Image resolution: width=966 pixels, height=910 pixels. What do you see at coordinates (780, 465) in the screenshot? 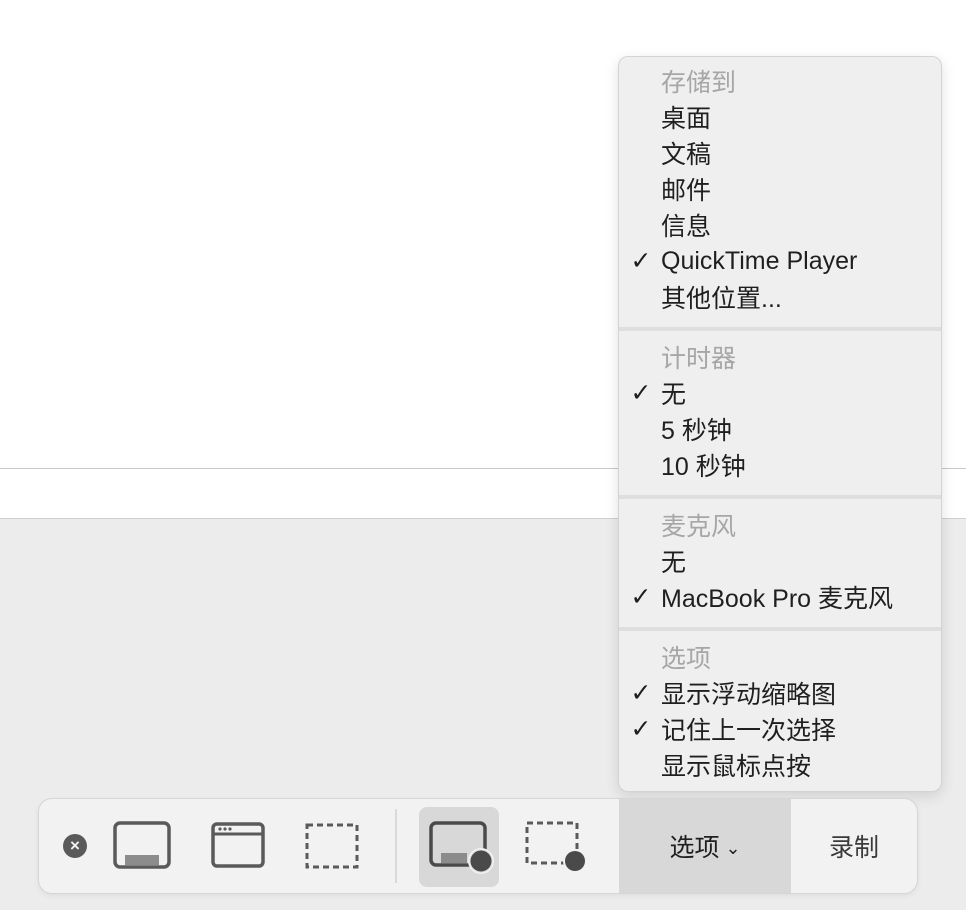
I see `menu-item-timer-10s: 10 秒钟` at bounding box center [780, 465].